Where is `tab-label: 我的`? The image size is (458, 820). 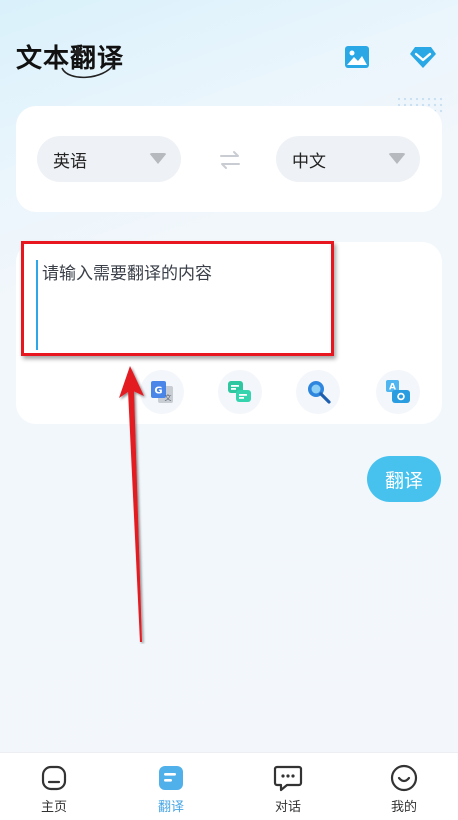
tab-label: 我的 is located at coordinates (403, 807).